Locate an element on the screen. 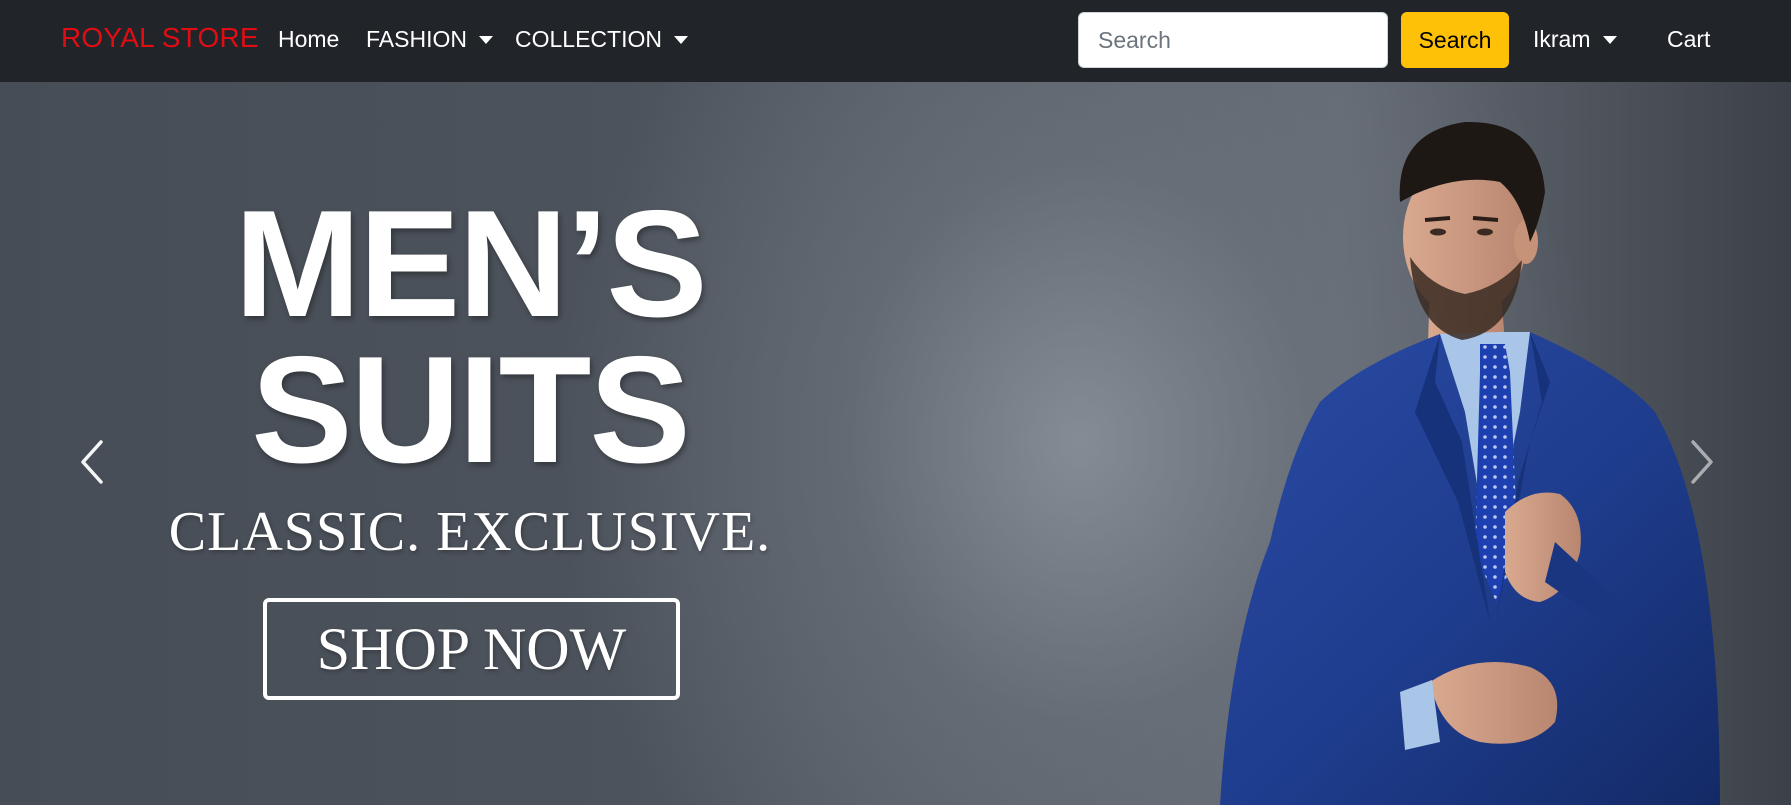 The height and width of the screenshot is (805, 1791). nav-fashion-label: FASHION is located at coordinates (416, 39).